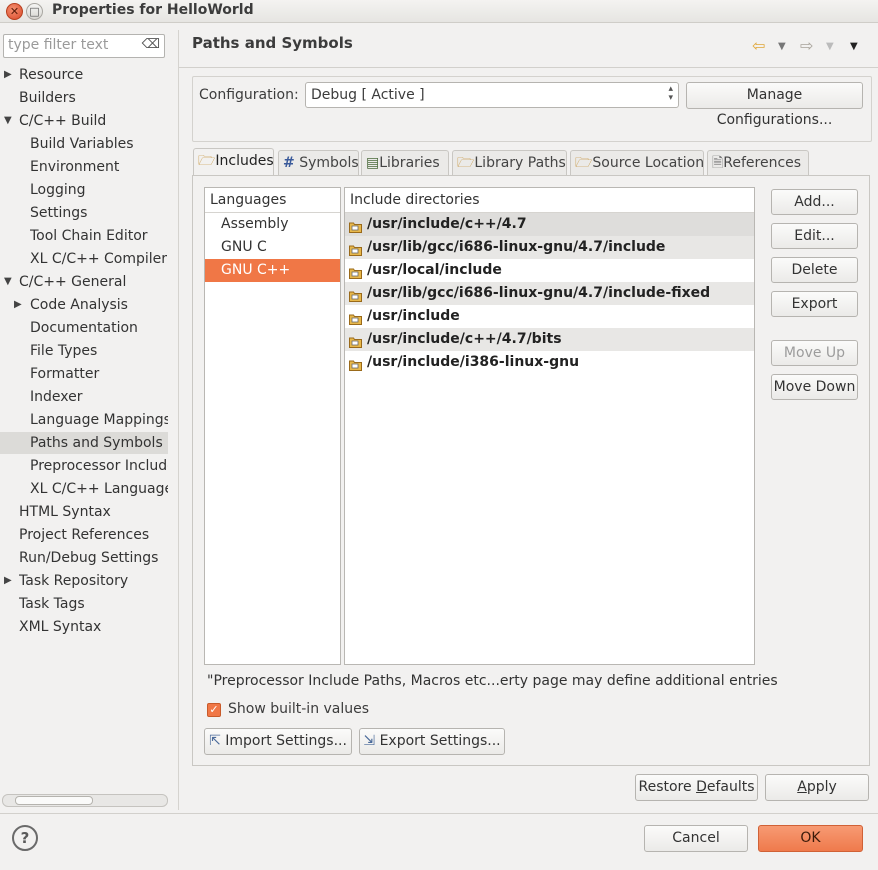 The image size is (878, 870). I want to click on filter-input: type filter text ⌫, so click(84, 46).